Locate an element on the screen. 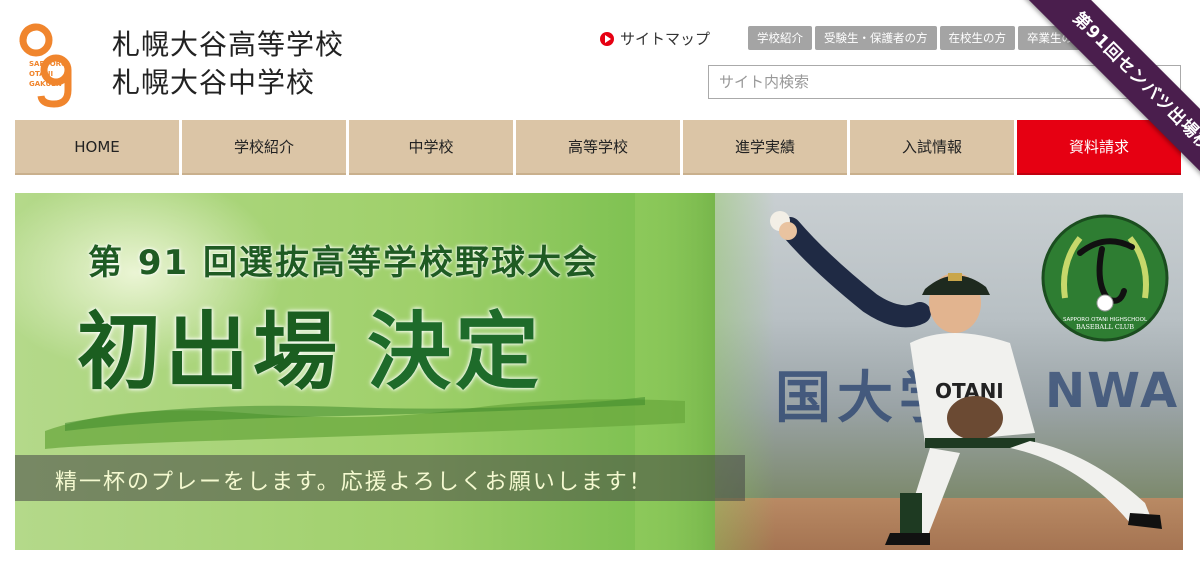 The height and width of the screenshot is (568, 1200). nav-school-intro: 学校紹介 is located at coordinates (264, 147).